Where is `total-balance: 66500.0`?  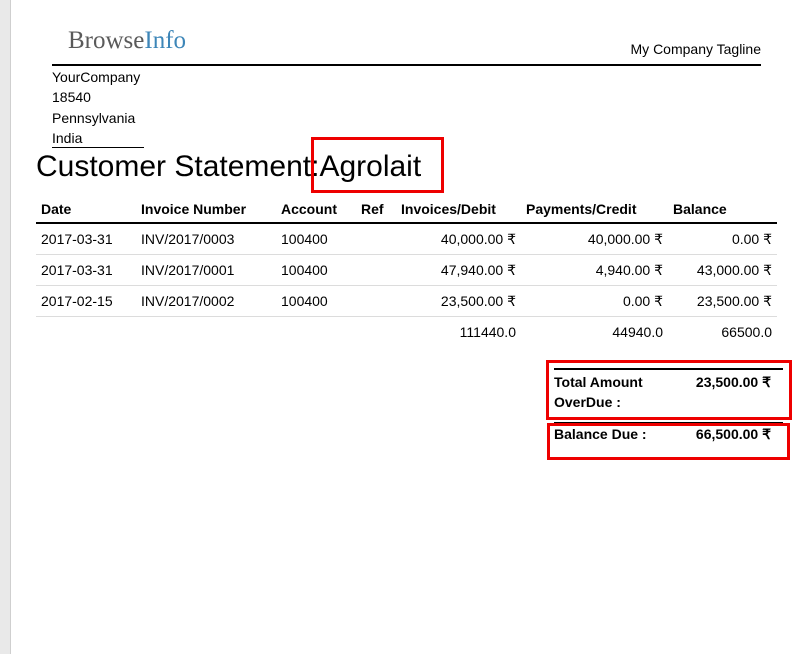 total-balance: 66500.0 is located at coordinates (746, 332).